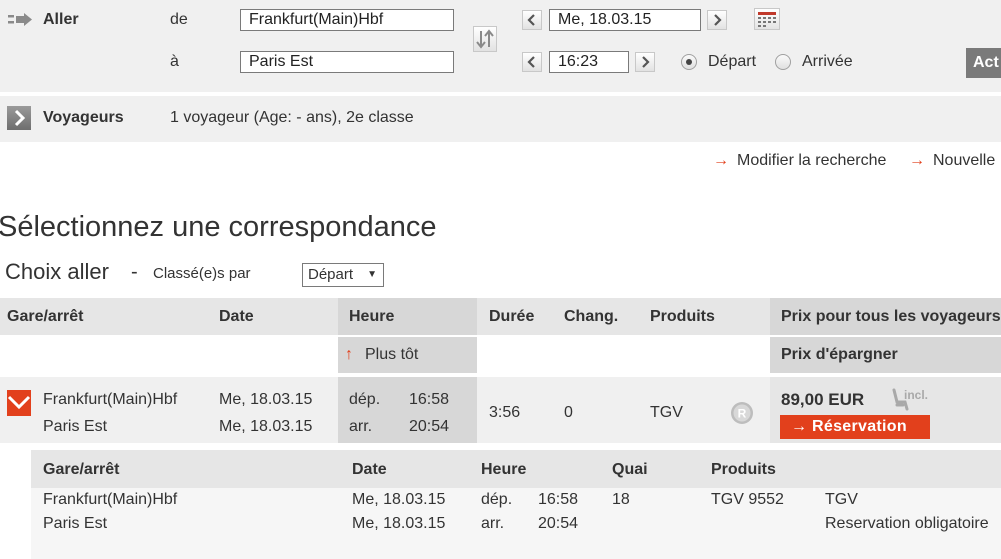 This screenshot has height=559, width=1001. I want to click on search-submit-button: Act, so click(983, 63).